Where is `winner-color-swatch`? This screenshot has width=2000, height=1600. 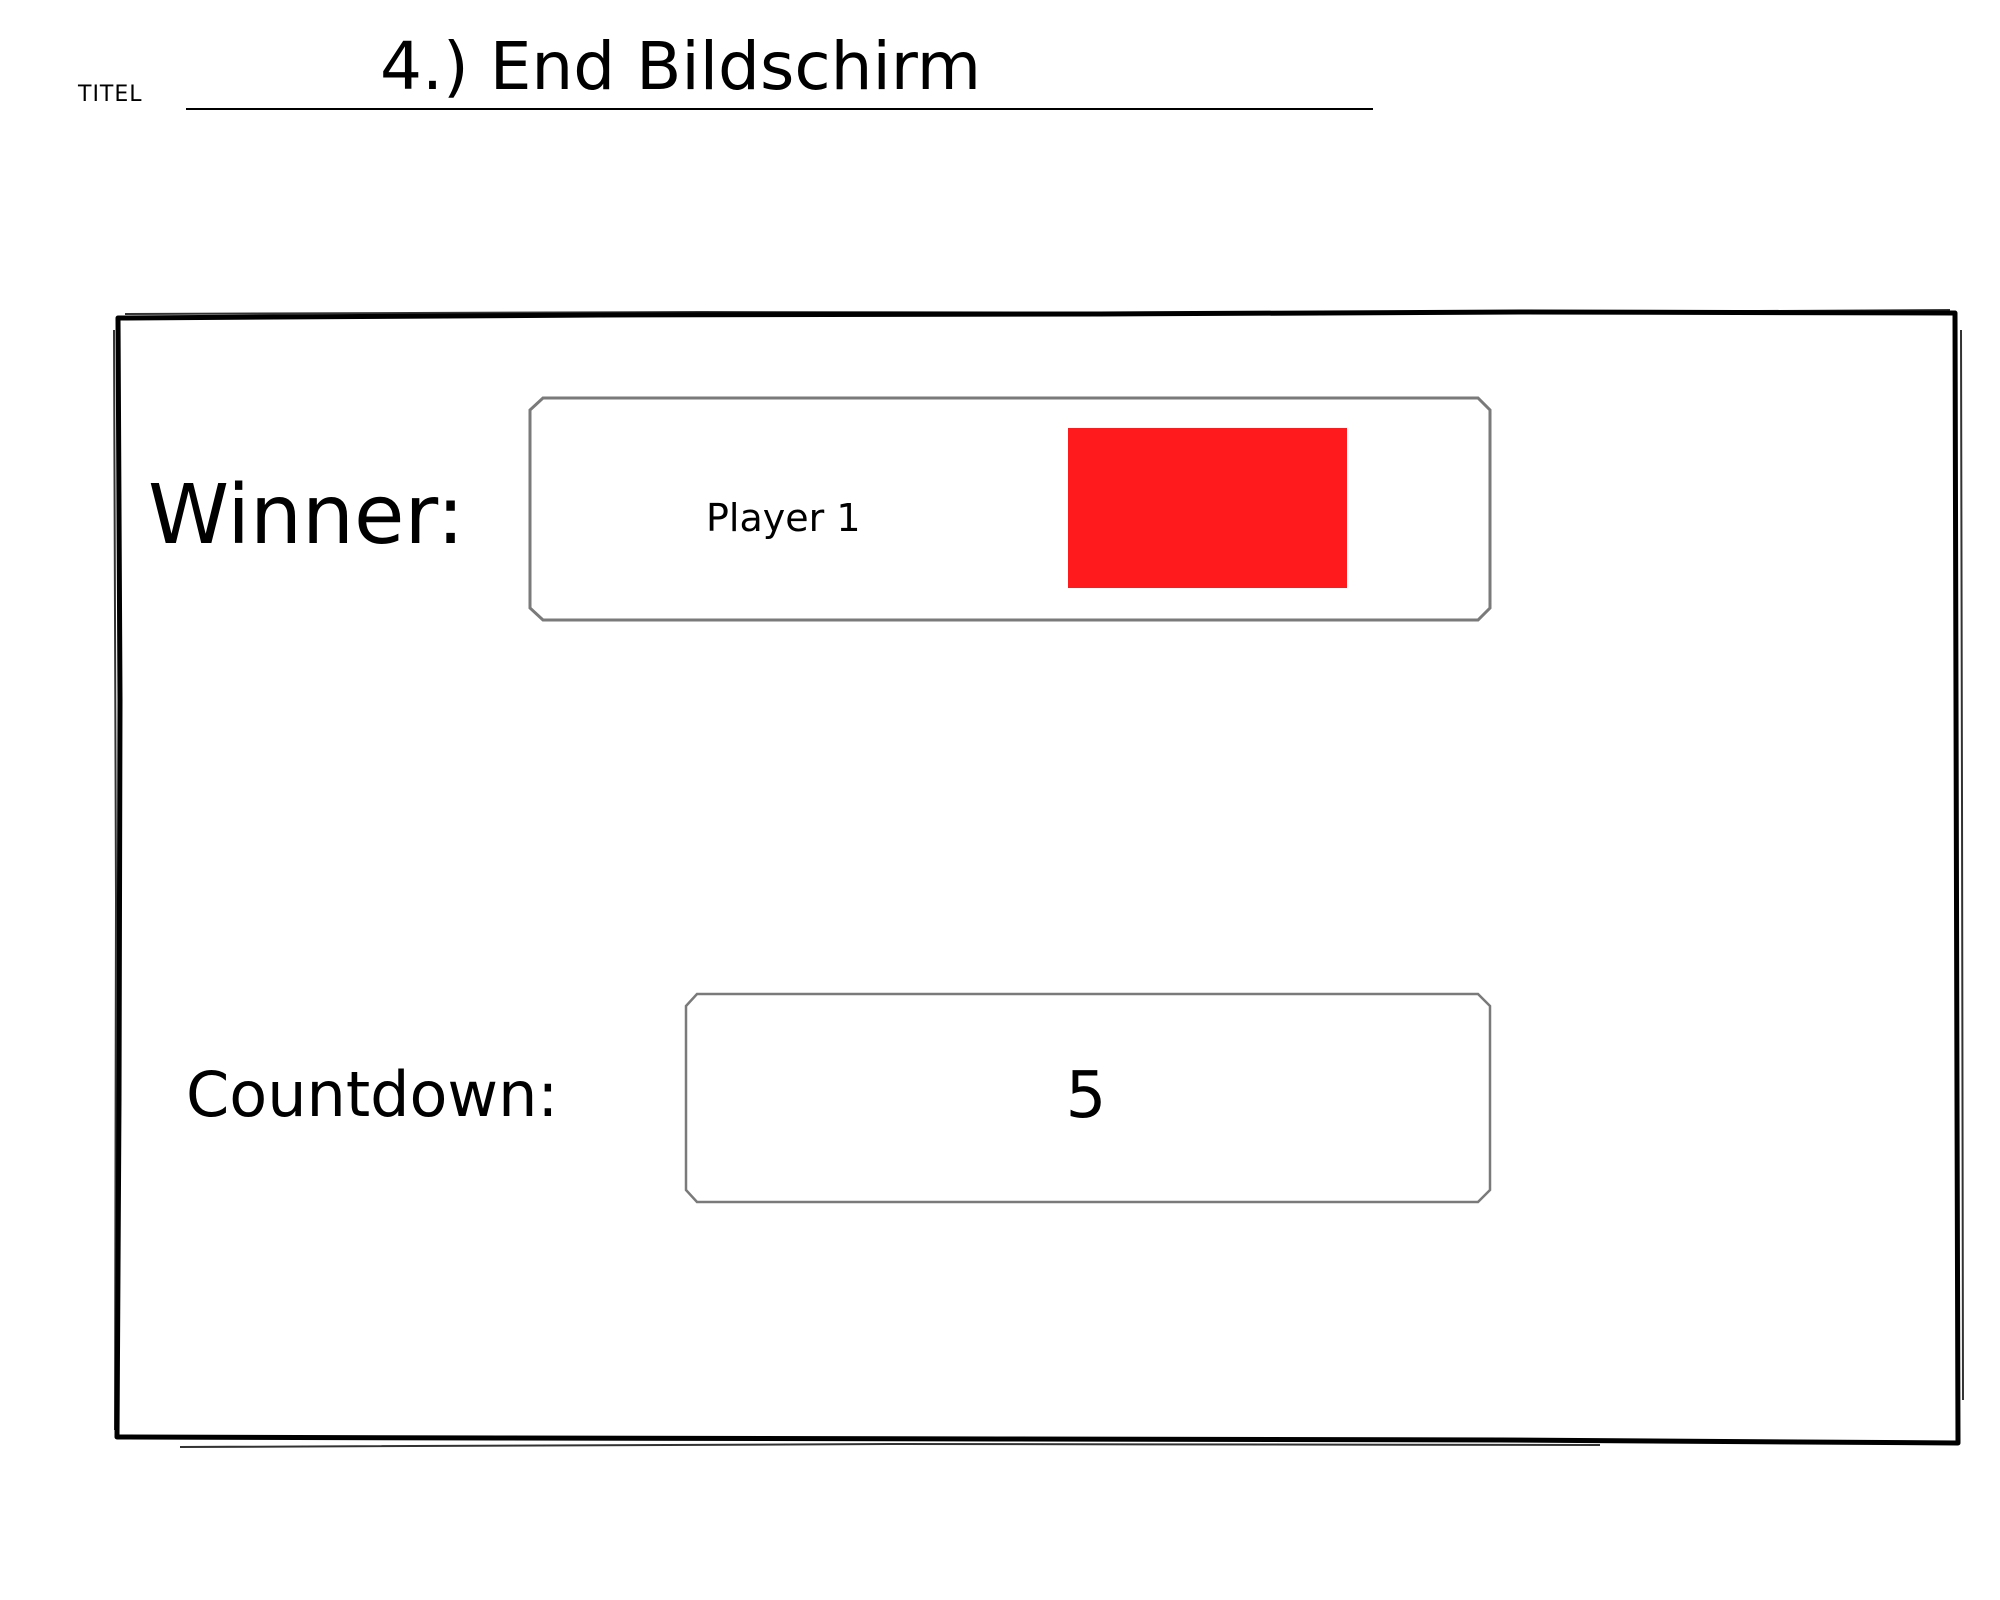 winner-color-swatch is located at coordinates (1207, 508).